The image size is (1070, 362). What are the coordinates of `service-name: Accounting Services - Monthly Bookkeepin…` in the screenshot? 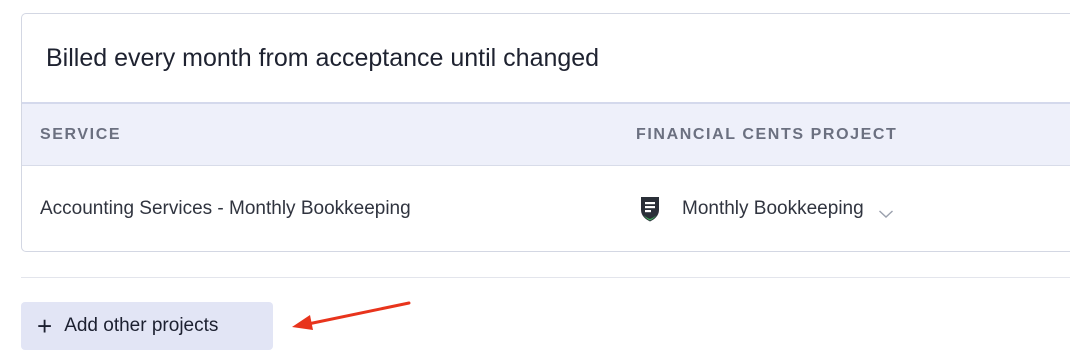 It's located at (225, 208).